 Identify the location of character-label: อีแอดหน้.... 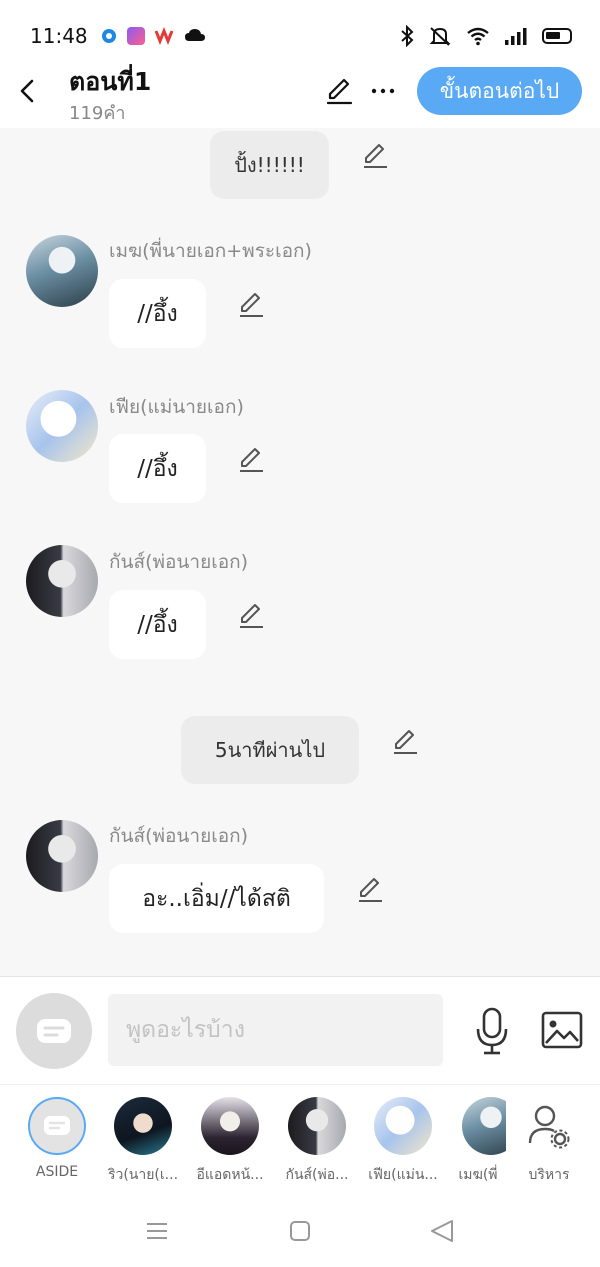
(230, 1175).